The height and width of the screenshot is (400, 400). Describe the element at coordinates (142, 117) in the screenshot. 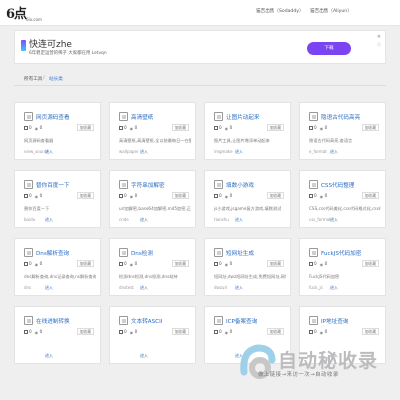

I see `tool-title: 高清壁纸` at that location.